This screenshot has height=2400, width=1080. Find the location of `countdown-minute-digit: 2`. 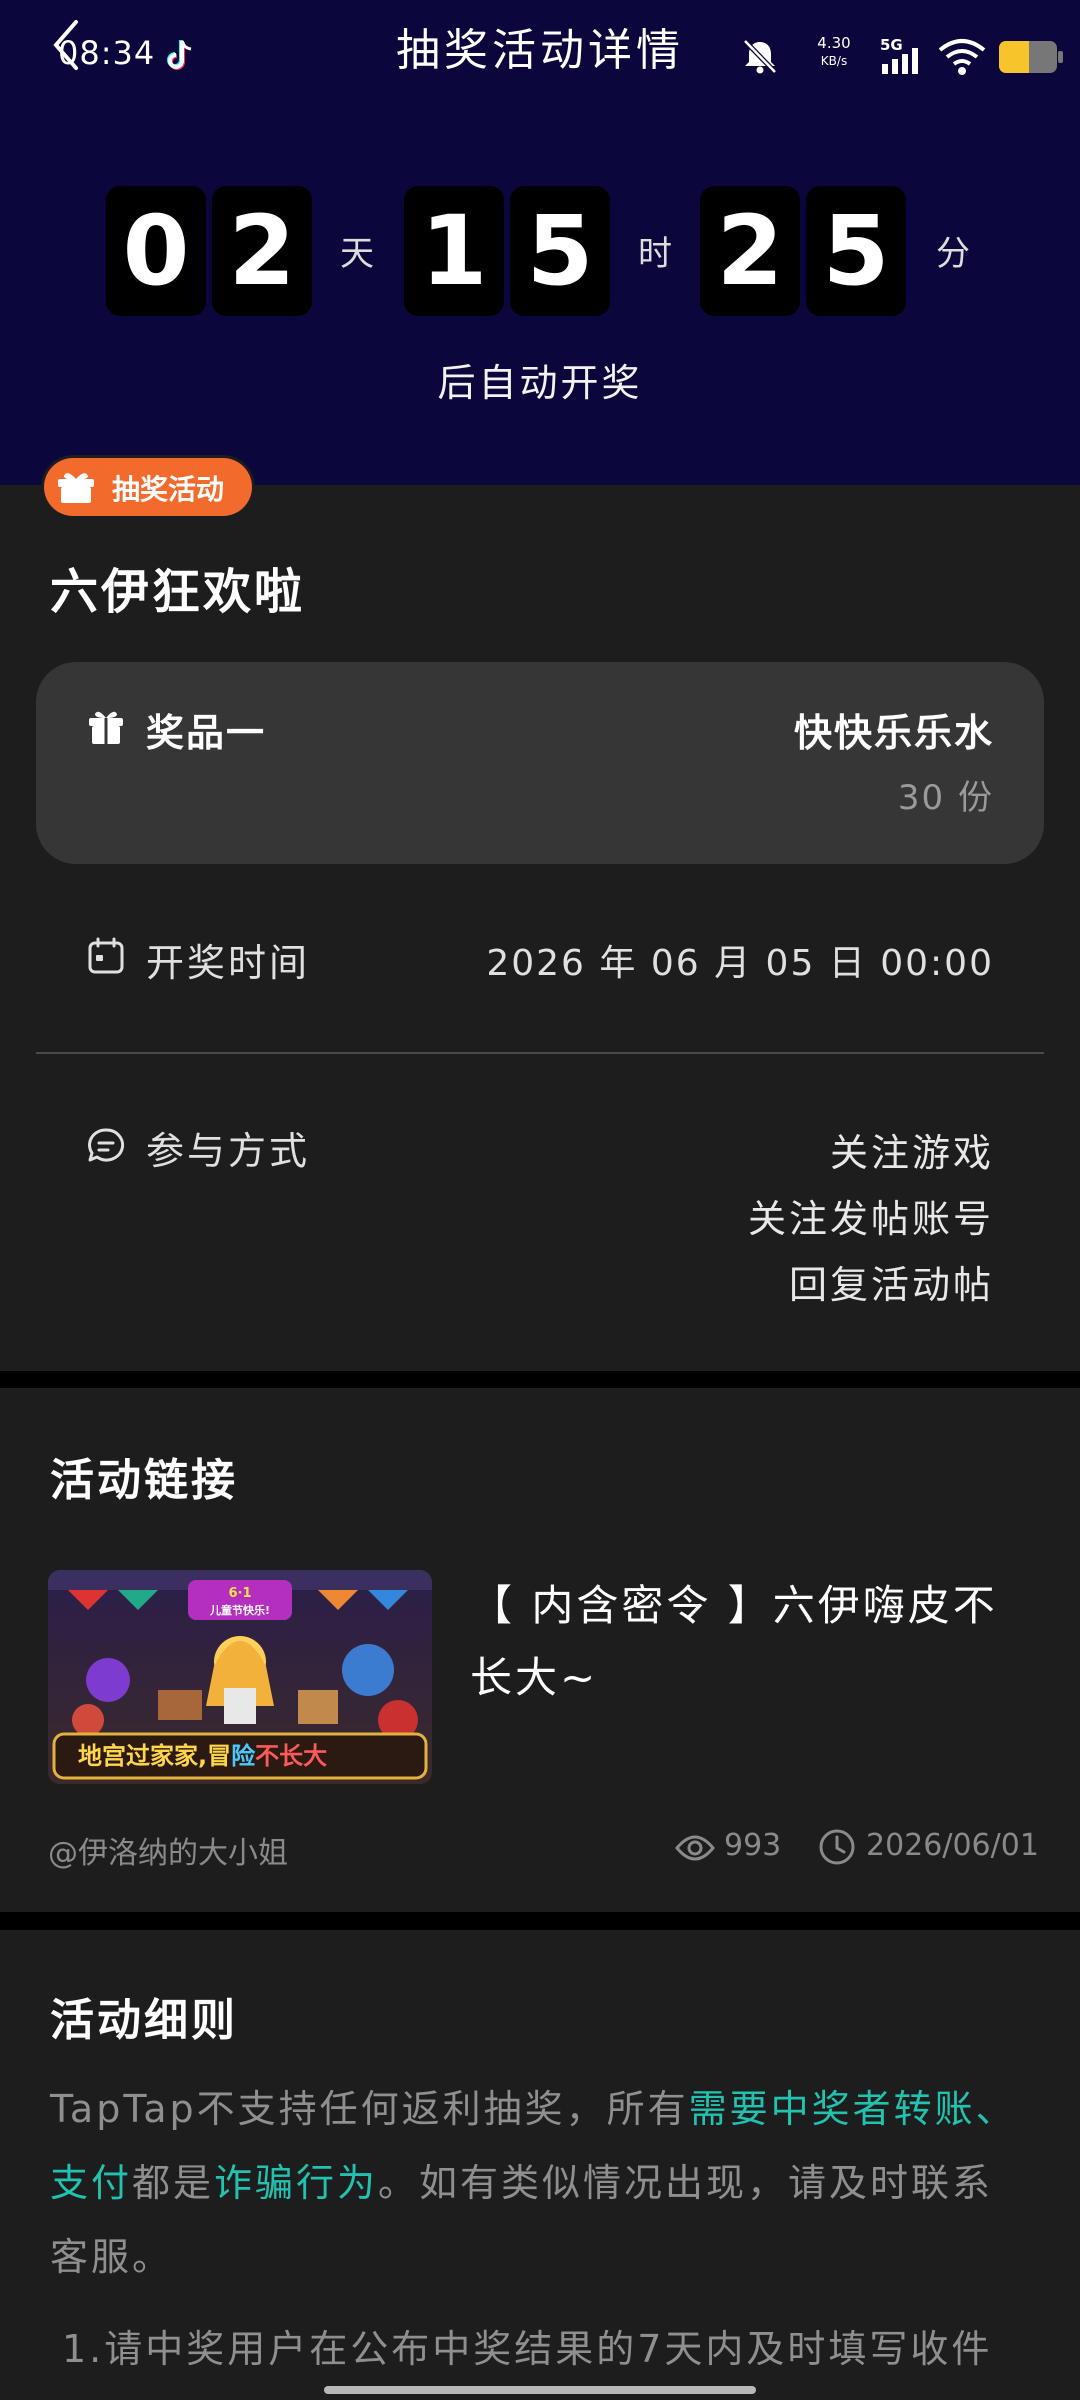

countdown-minute-digit: 2 is located at coordinates (750, 251).